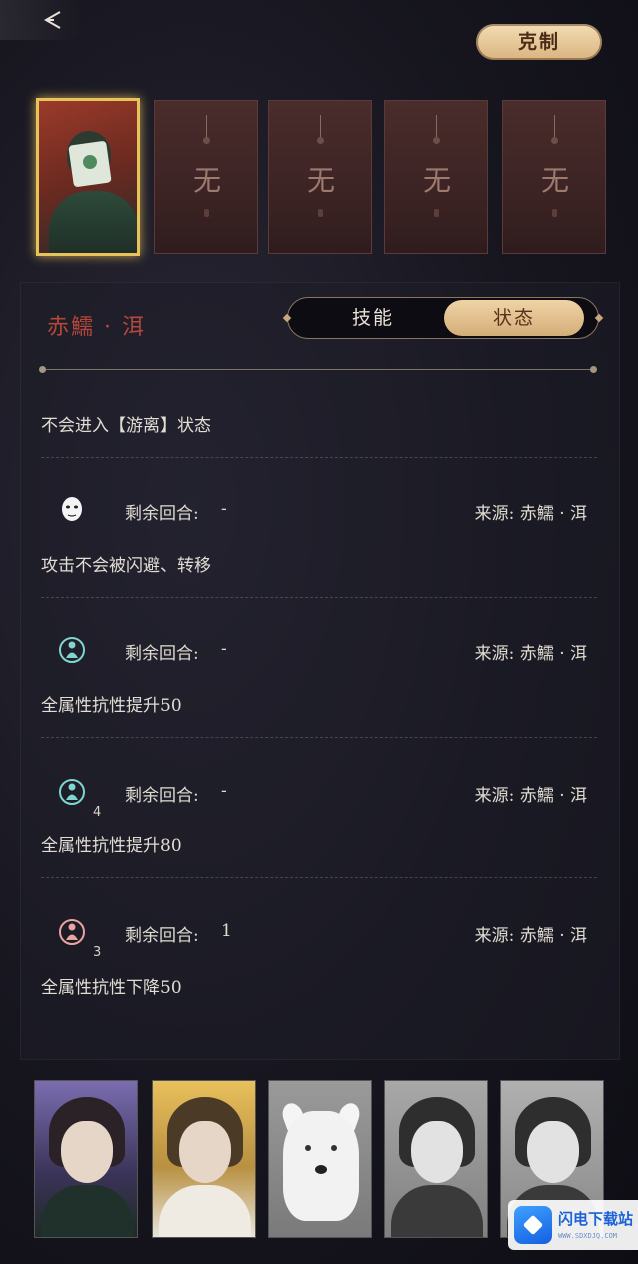 This screenshot has width=638, height=1264. I want to click on effect-row: 4 剩余回合: - 来源: 赤鱬 · 洱, so click(320, 802).